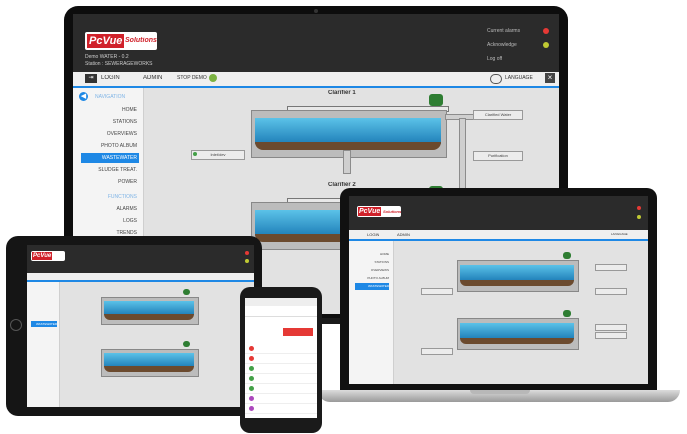 The image size is (687, 434). Describe the element at coordinates (43, 344) in the screenshot. I see `tablet-nav` at that location.